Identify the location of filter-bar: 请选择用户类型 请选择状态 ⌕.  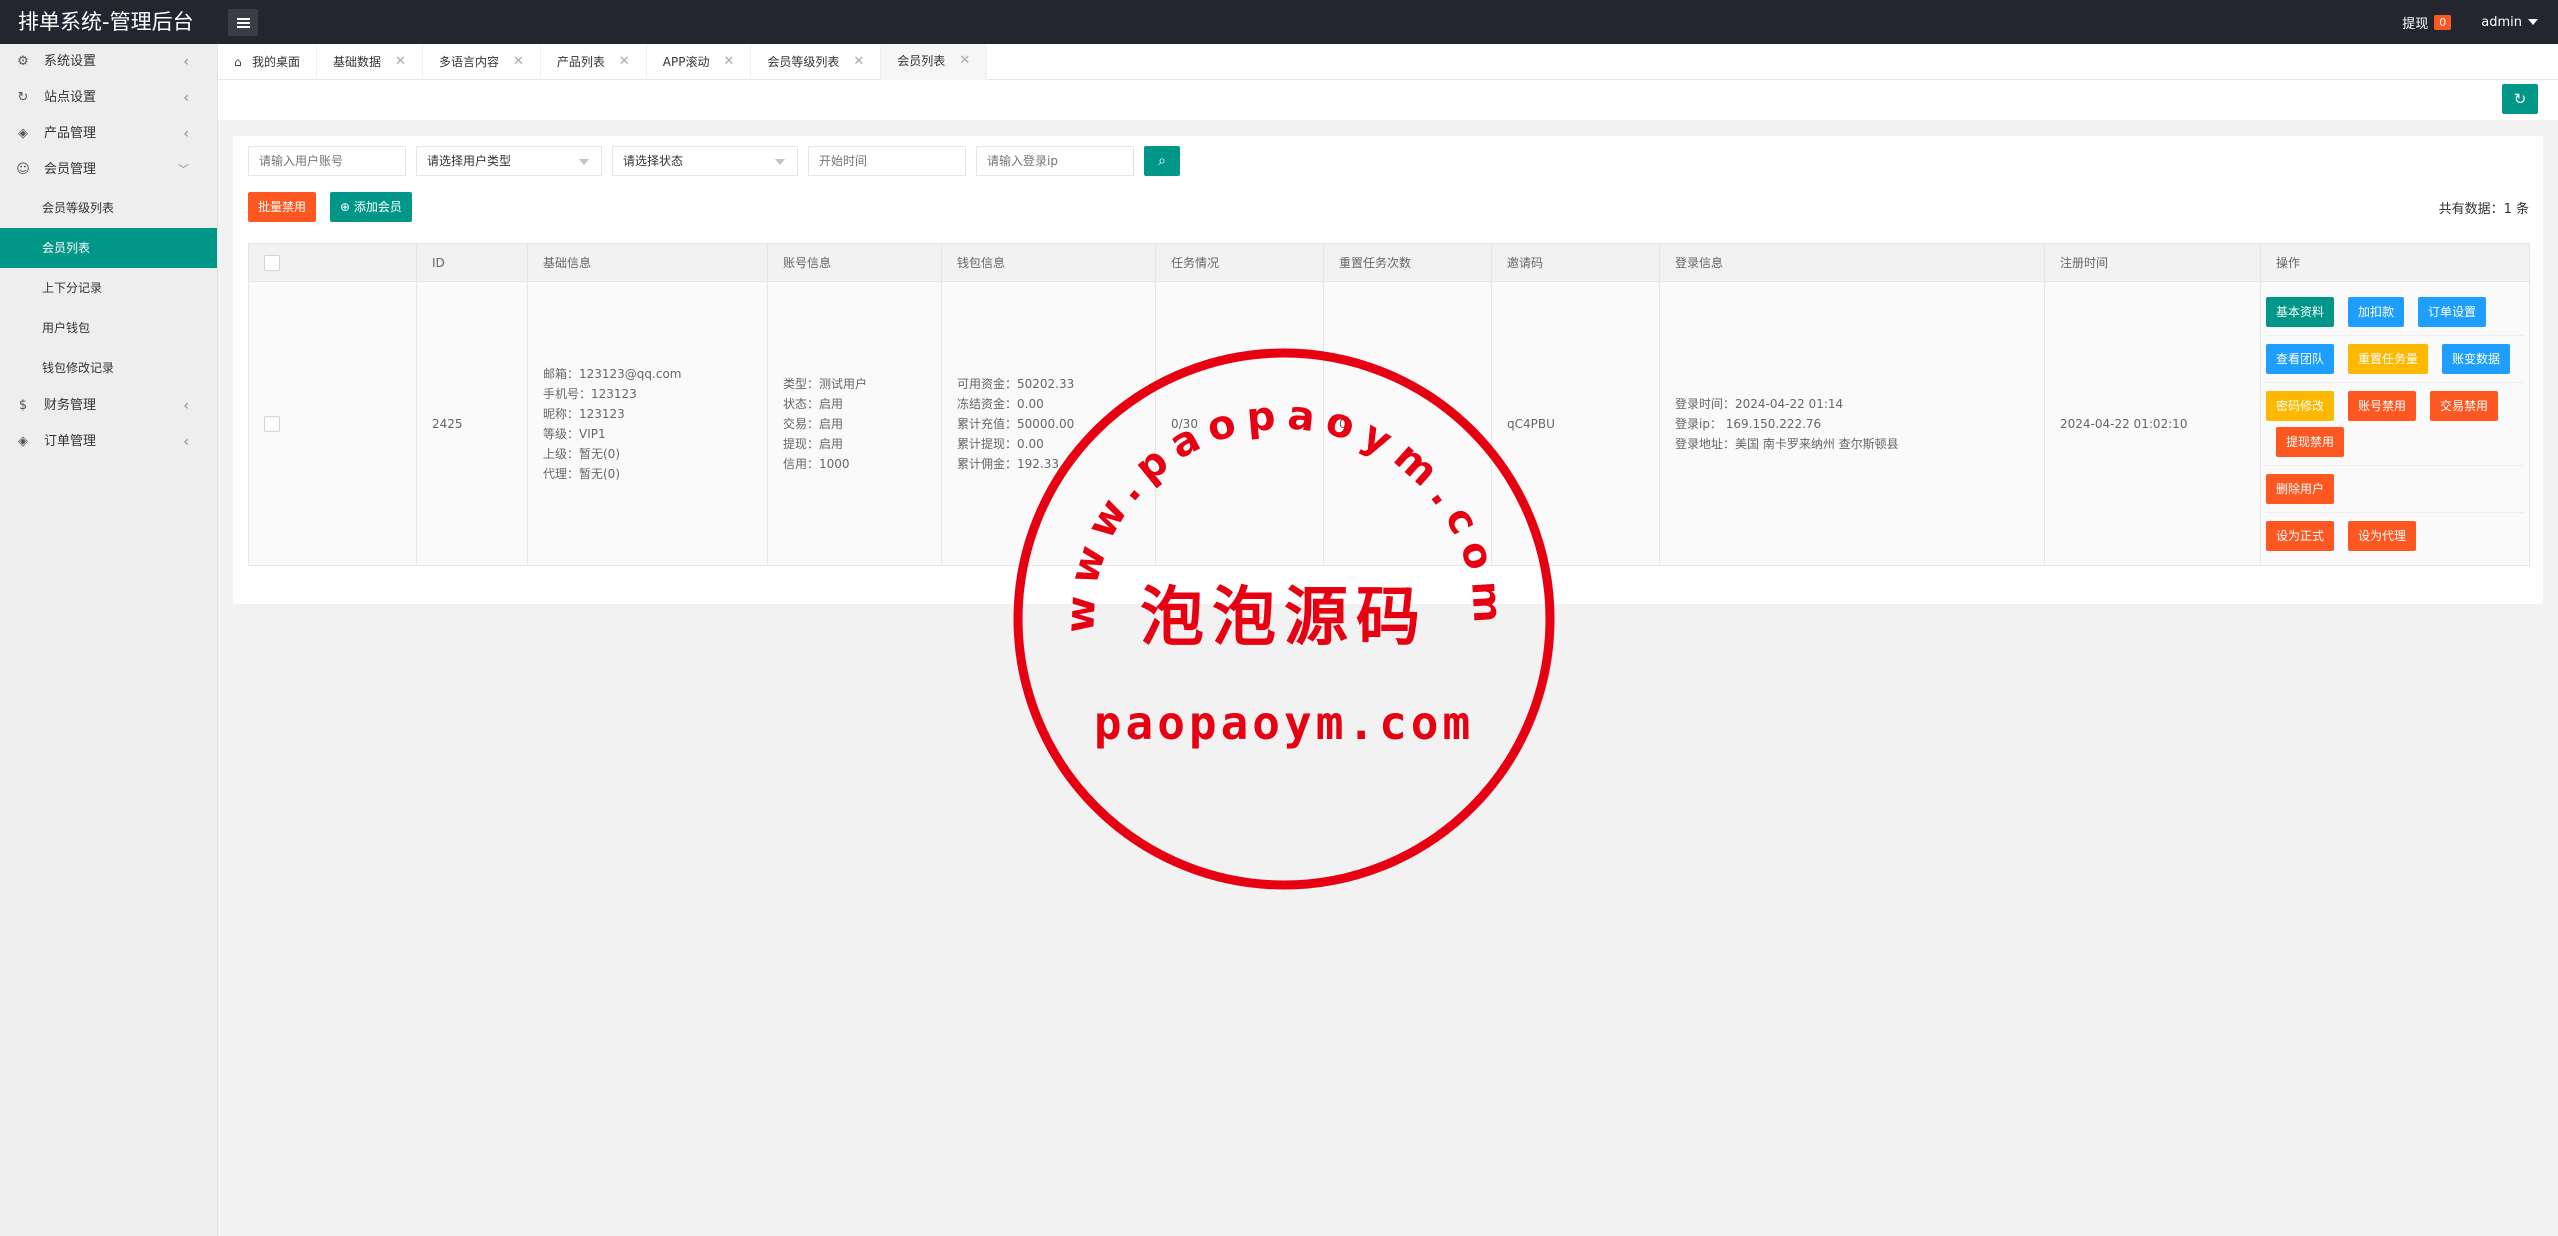
(714, 161).